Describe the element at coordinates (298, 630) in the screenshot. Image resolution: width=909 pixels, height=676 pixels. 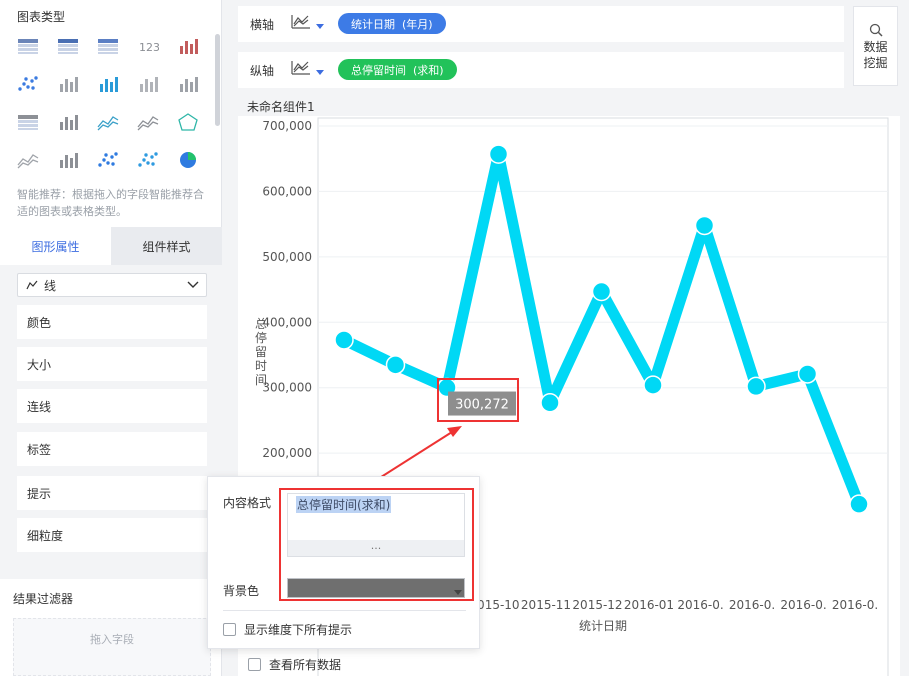
I see `show-all-tips-label: 显示维度下所有提示` at that location.